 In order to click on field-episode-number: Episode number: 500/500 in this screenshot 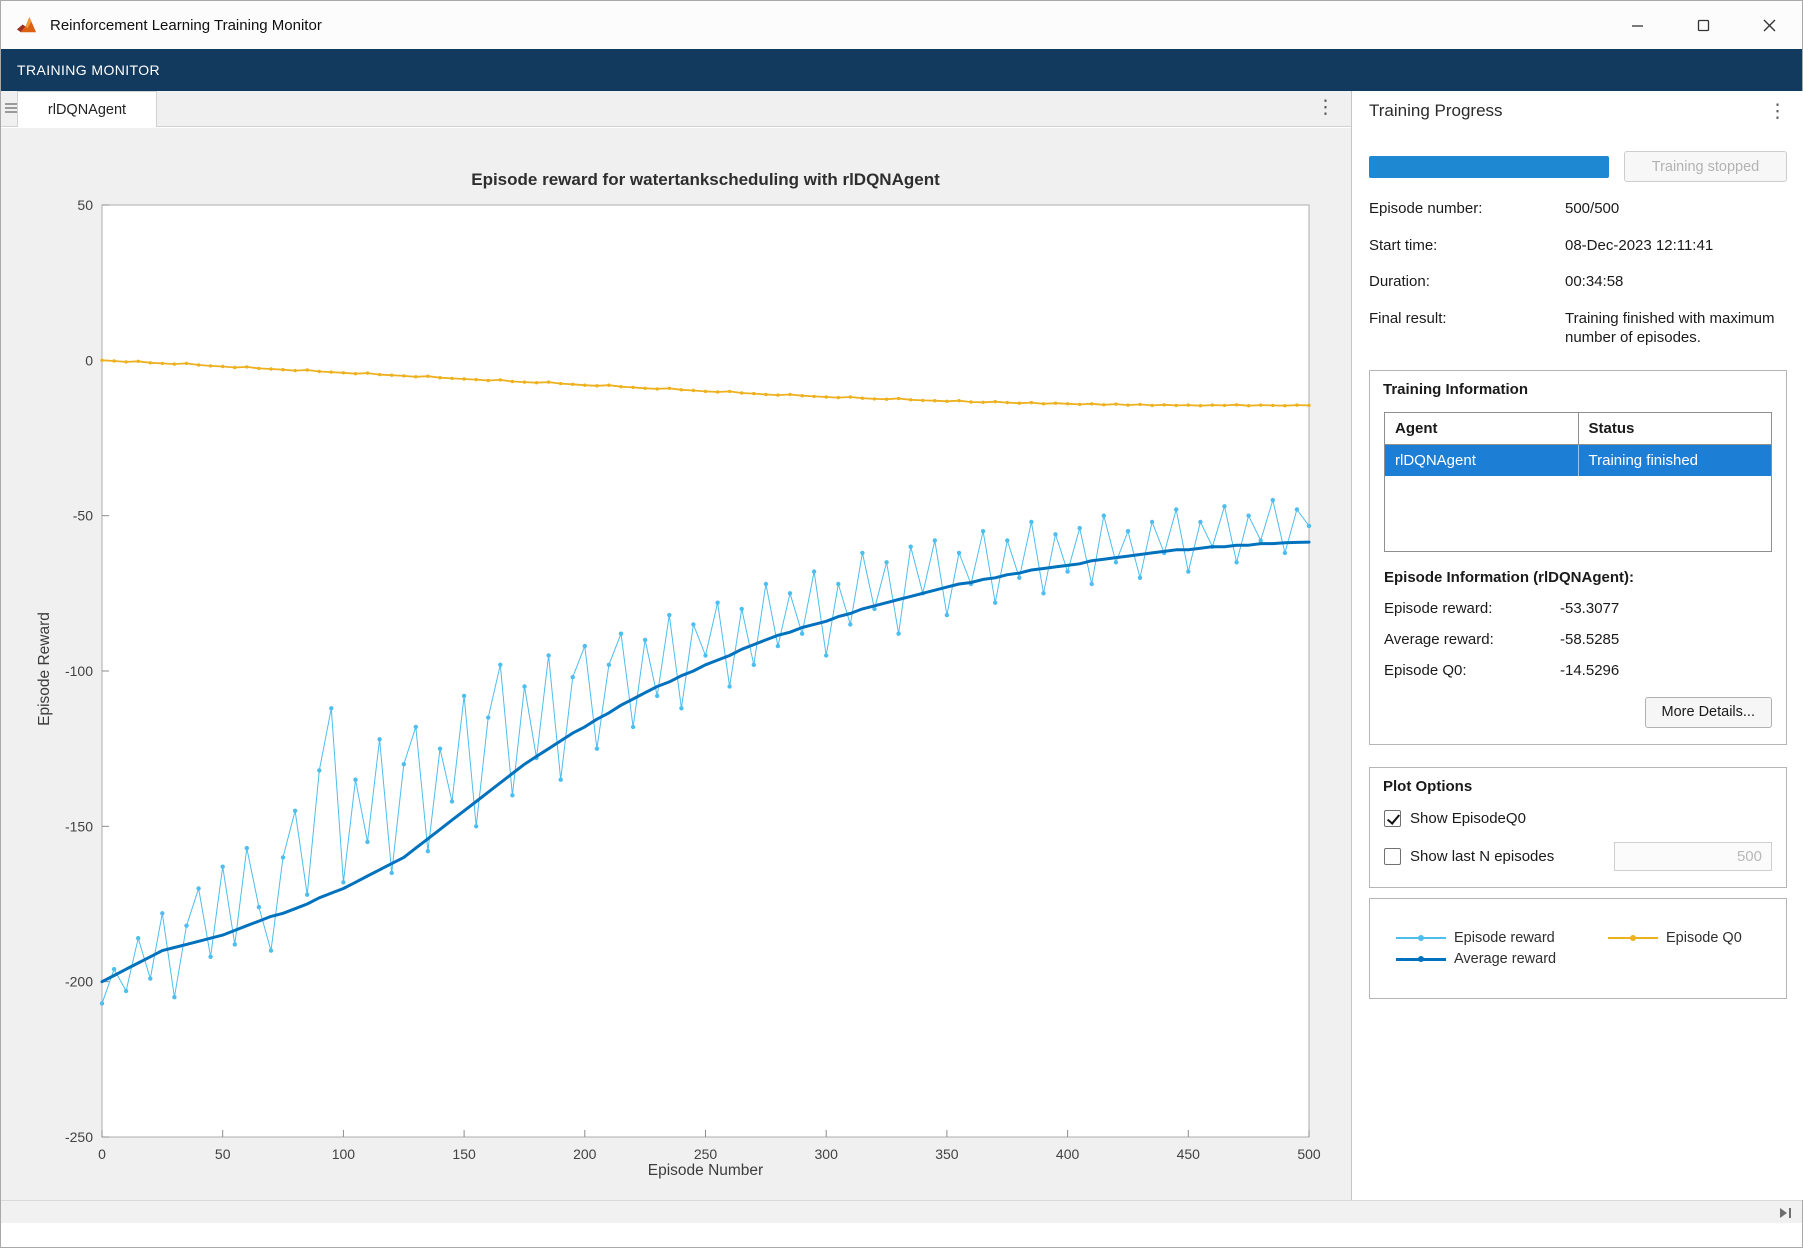, I will do `click(1578, 209)`.